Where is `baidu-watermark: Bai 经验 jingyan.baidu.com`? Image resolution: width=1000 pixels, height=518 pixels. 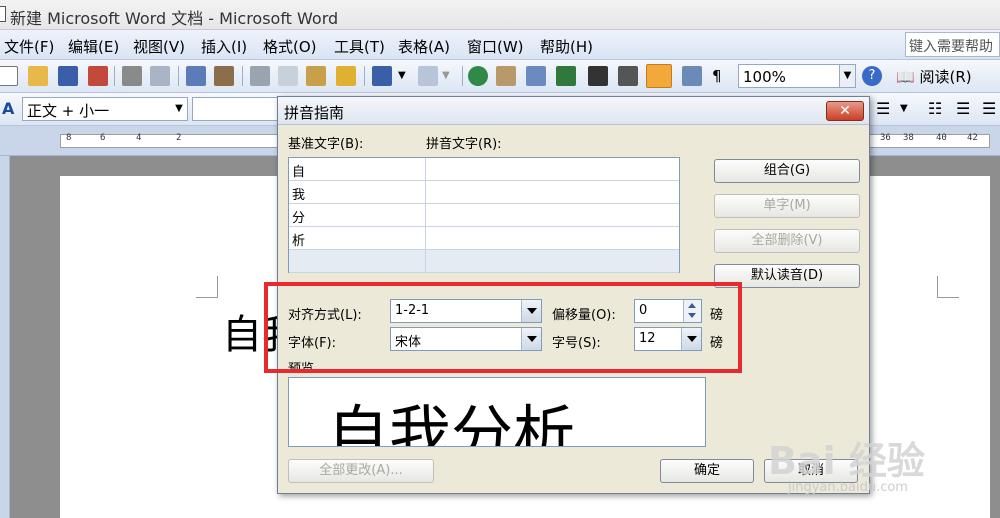 baidu-watermark: Bai 经验 jingyan.baidu.com is located at coordinates (858, 470).